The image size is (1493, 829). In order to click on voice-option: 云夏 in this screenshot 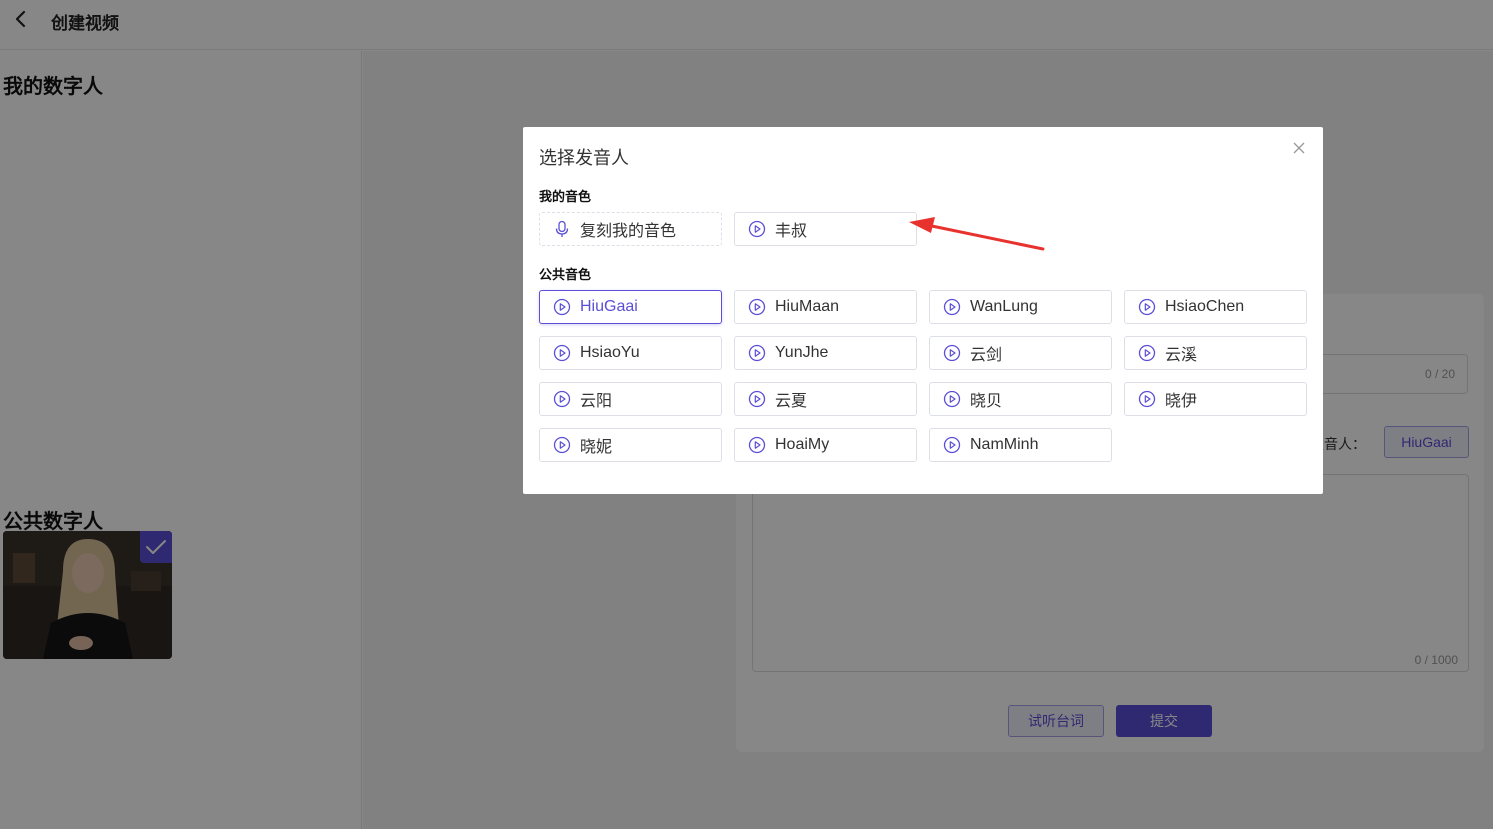, I will do `click(825, 399)`.